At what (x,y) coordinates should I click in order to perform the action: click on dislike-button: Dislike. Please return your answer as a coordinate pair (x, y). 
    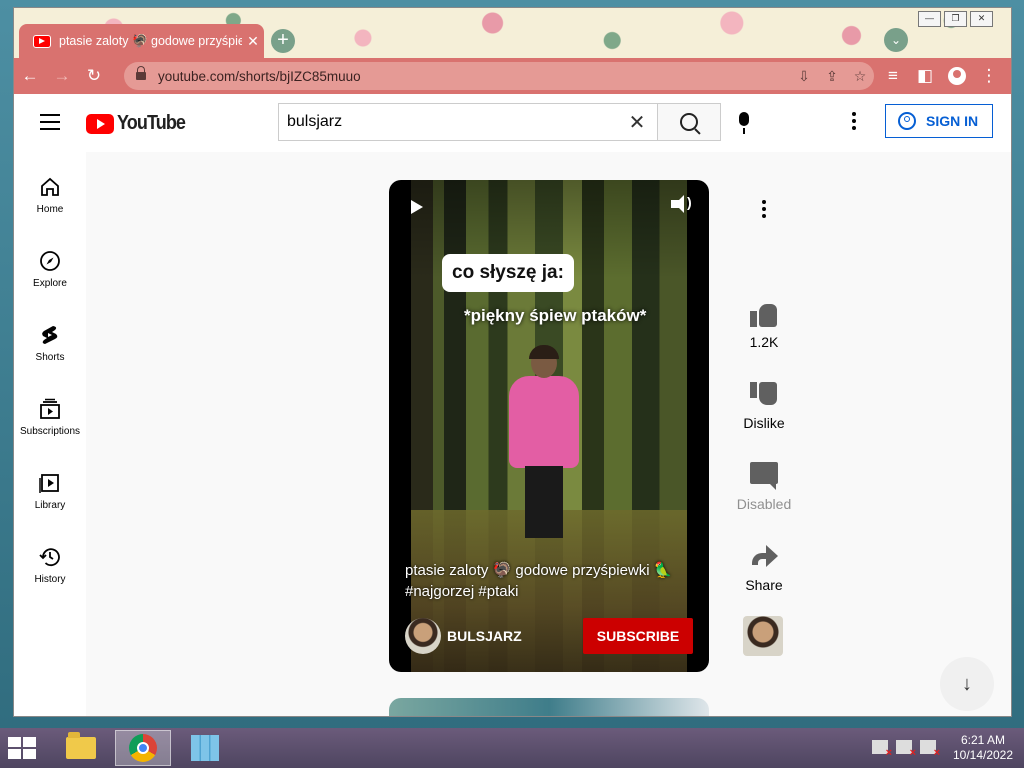
    Looking at the image, I should click on (764, 406).